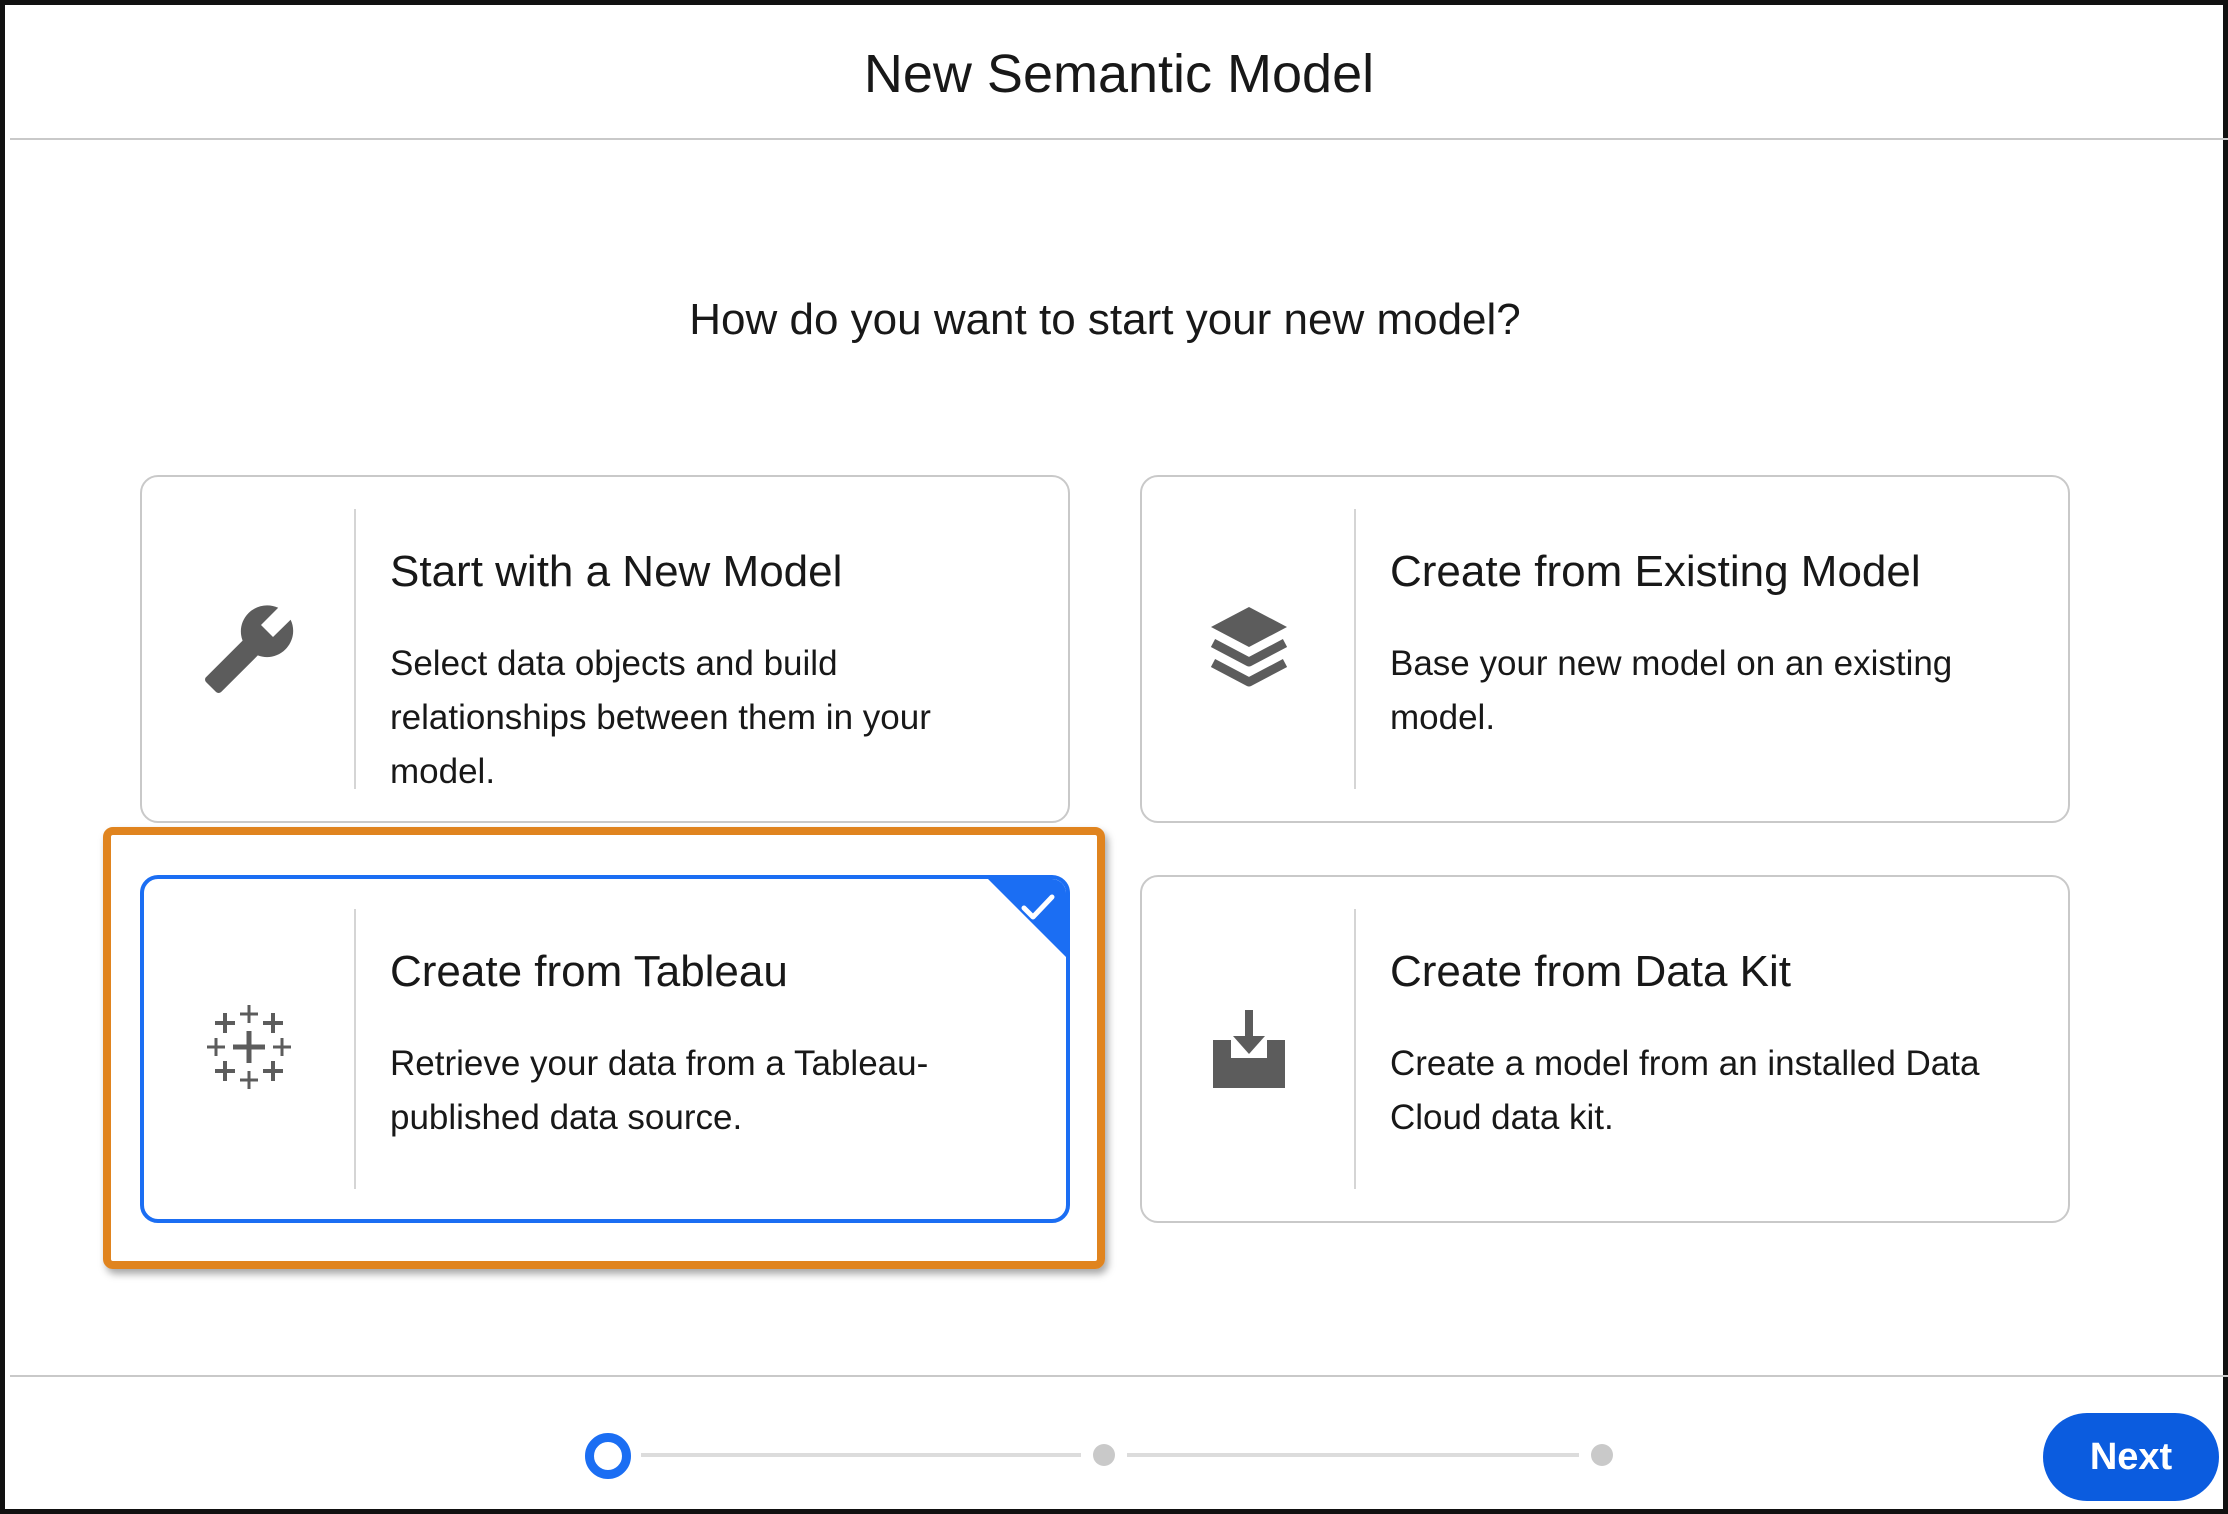  Describe the element at coordinates (1655, 571) in the screenshot. I see `card-title: Create from Existing Model` at that location.